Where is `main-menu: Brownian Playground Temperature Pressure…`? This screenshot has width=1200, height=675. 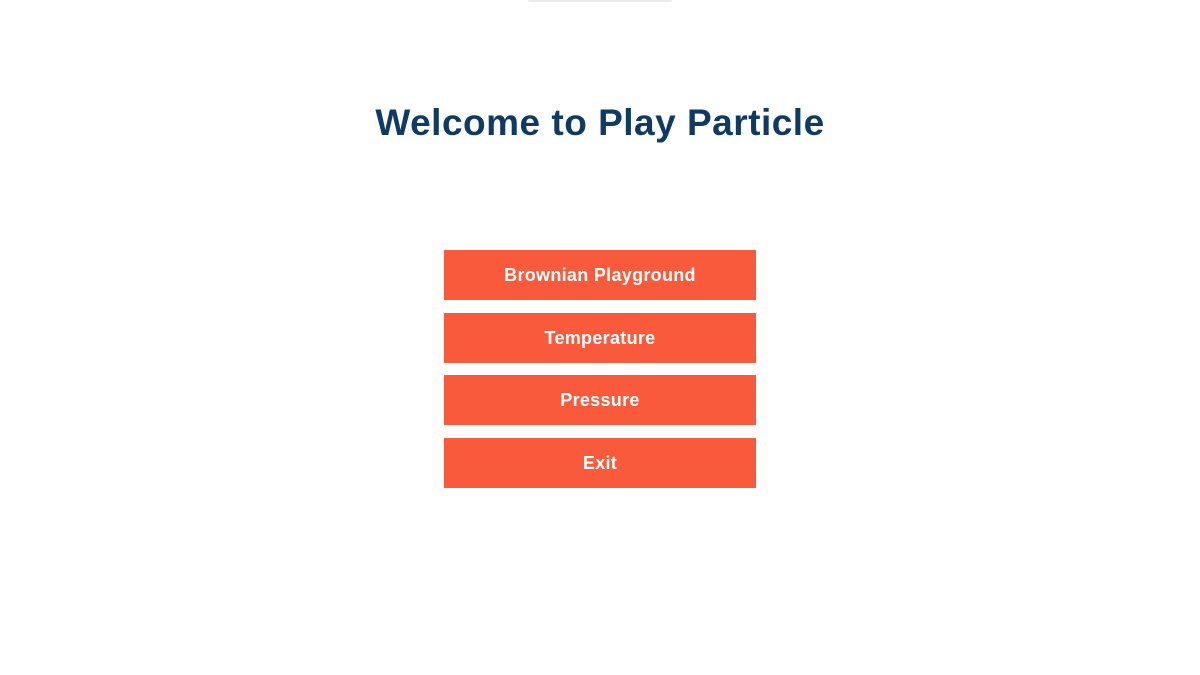
main-menu: Brownian Playground Temperature Pressure… is located at coordinates (600, 375).